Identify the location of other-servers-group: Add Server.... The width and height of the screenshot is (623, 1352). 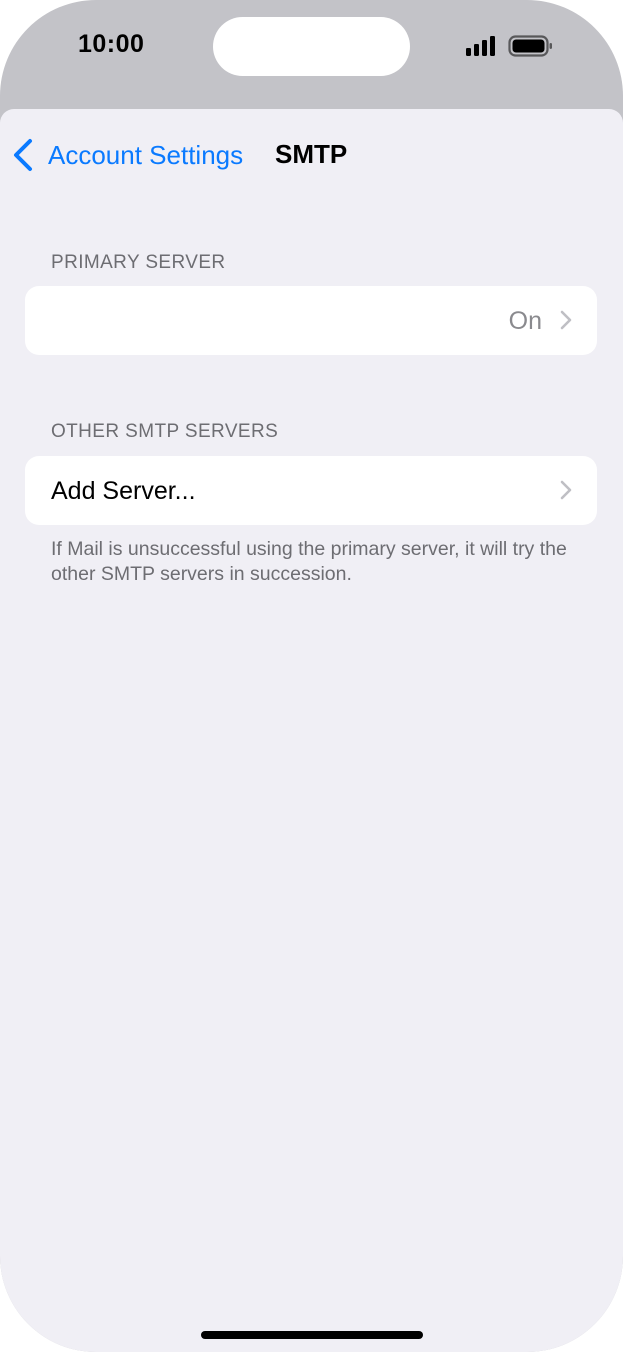
(311, 490).